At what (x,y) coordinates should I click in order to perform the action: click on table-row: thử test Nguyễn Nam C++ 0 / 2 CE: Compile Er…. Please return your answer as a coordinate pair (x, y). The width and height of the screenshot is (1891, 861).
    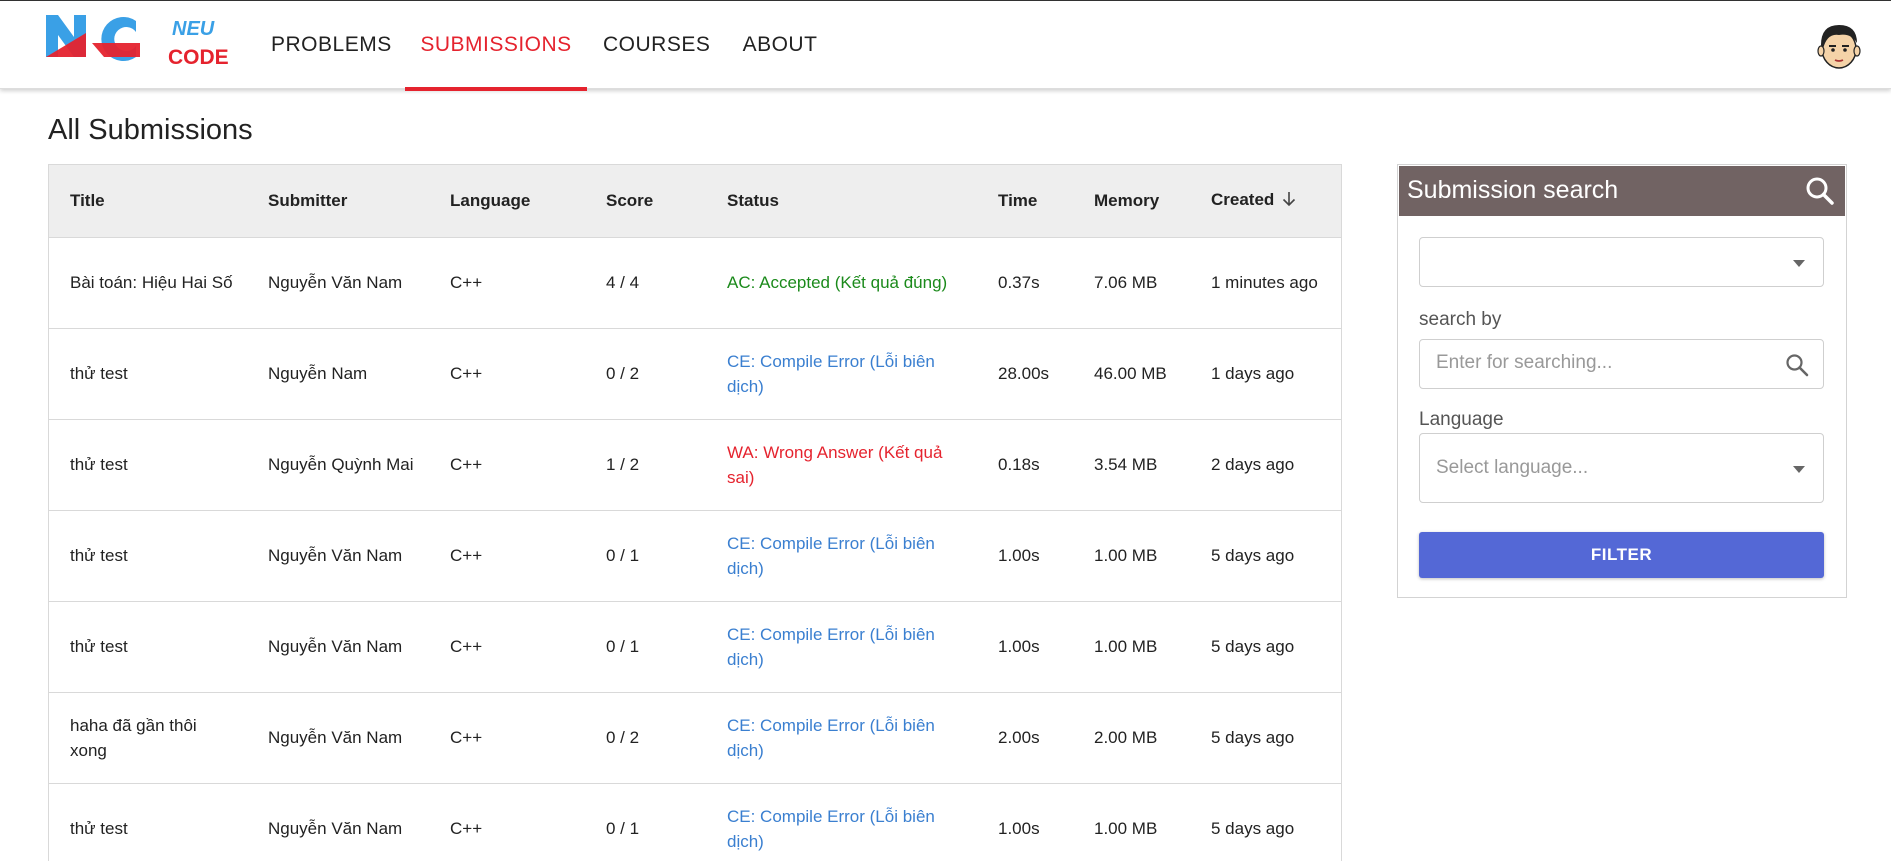
    Looking at the image, I should click on (695, 373).